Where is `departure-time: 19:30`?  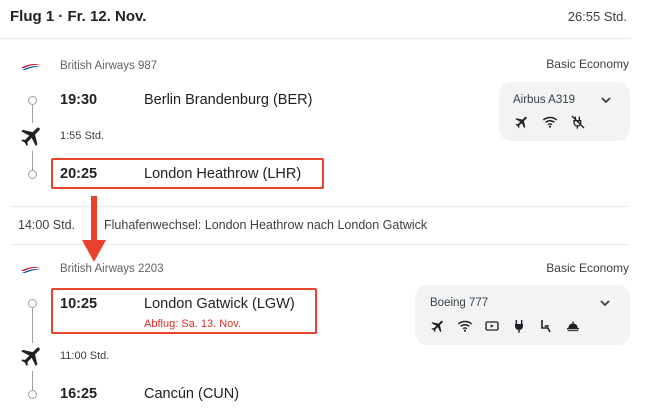 departure-time: 19:30 is located at coordinates (79, 100).